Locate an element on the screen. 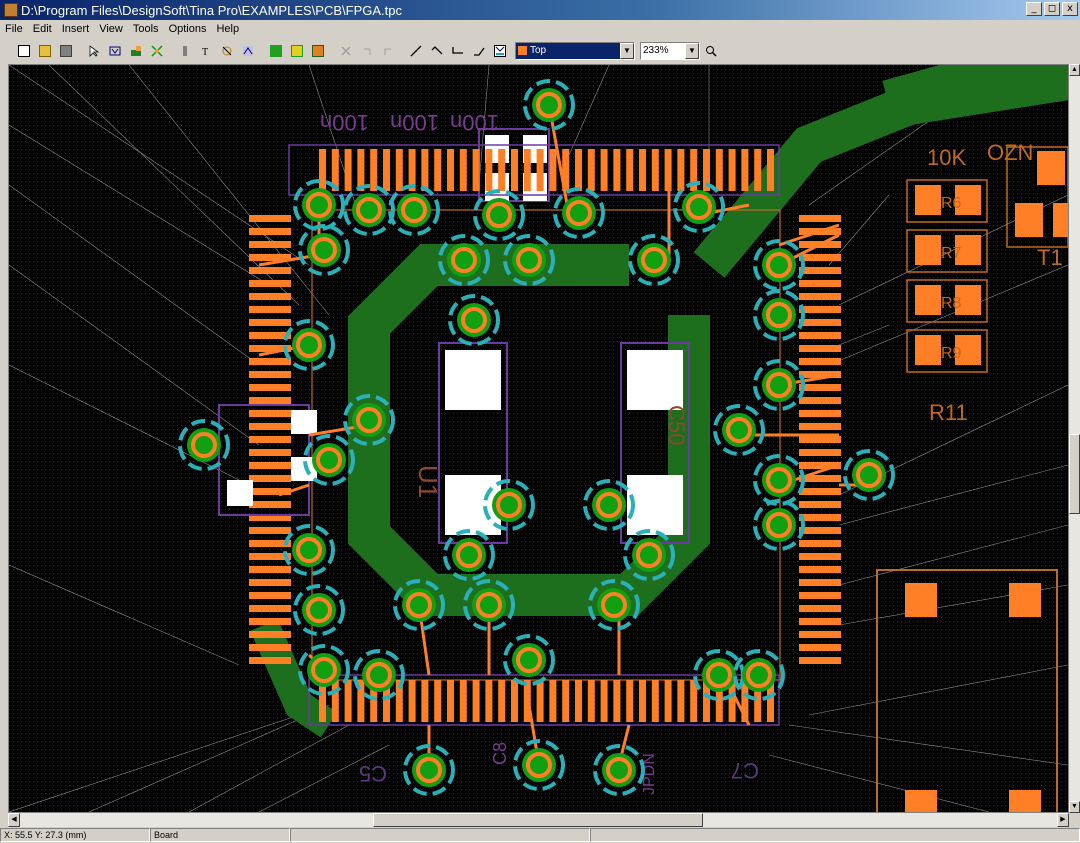  label-100n-b: 100n is located at coordinates (414, 122).